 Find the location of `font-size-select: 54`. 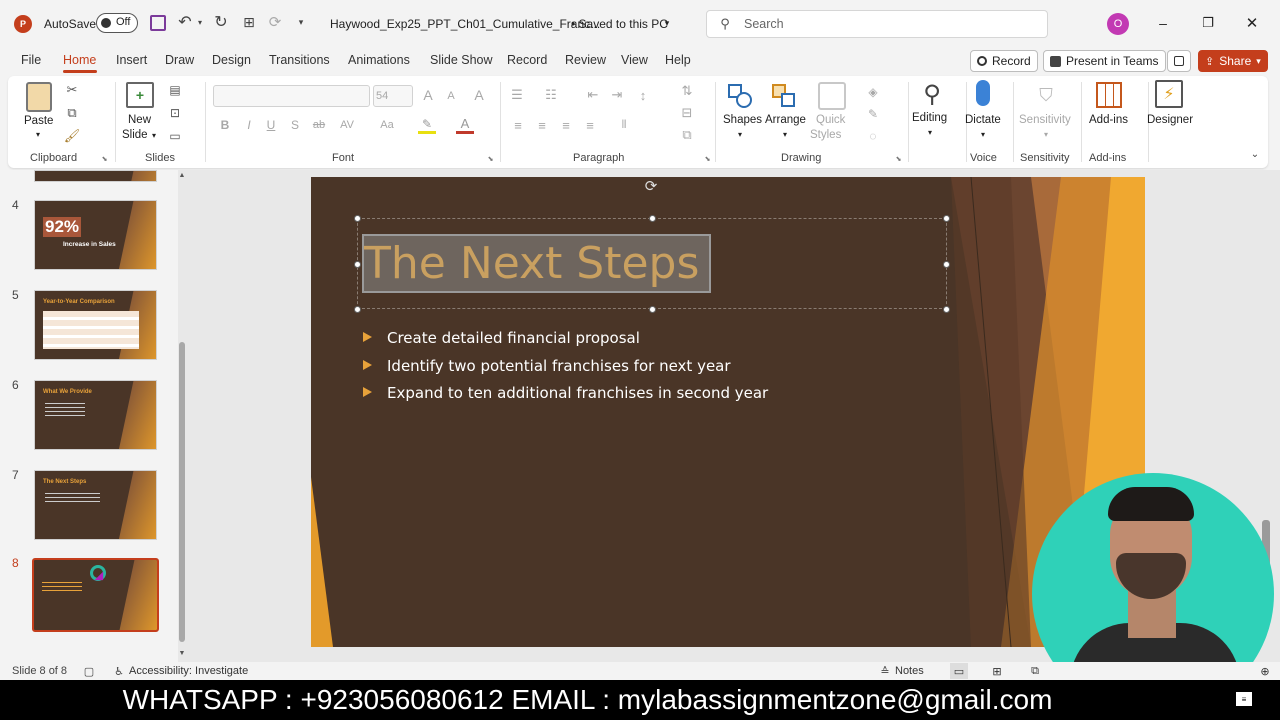

font-size-select: 54 is located at coordinates (393, 96).